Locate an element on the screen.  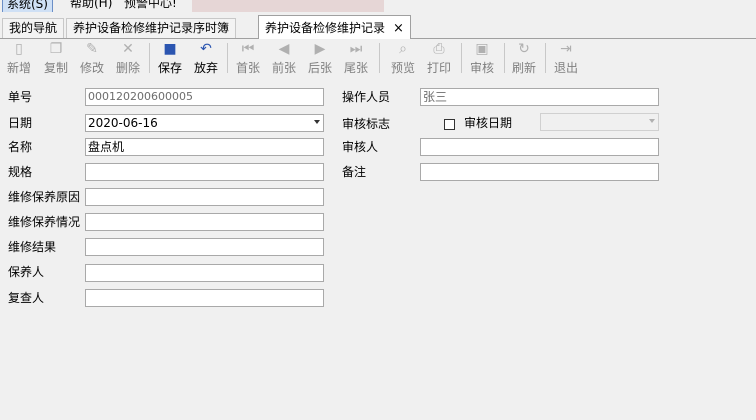
doc-no-field: 000120200600005 is located at coordinates (204, 97).